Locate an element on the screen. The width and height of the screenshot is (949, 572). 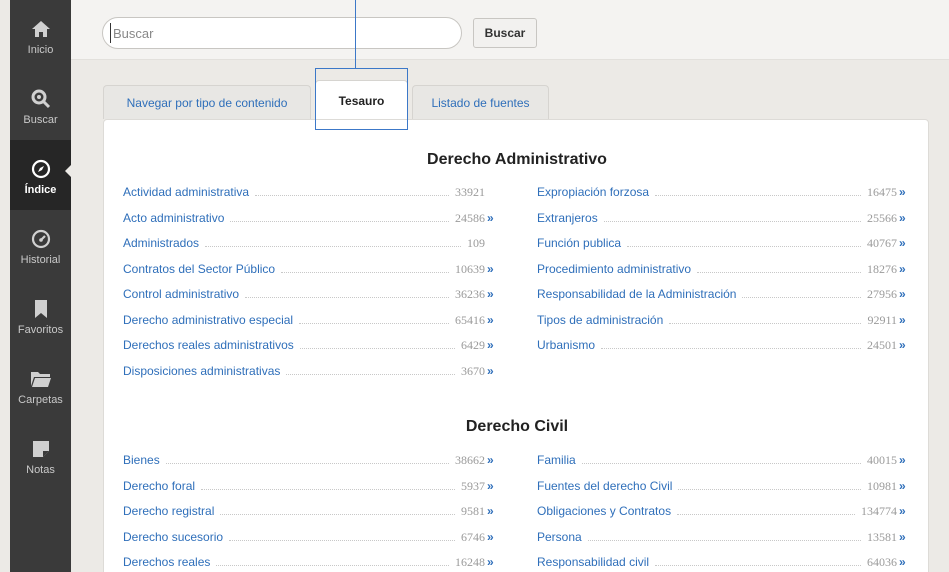
thesaurus-entry: Disposiciones administrativas 3670» is located at coordinates (311, 374).